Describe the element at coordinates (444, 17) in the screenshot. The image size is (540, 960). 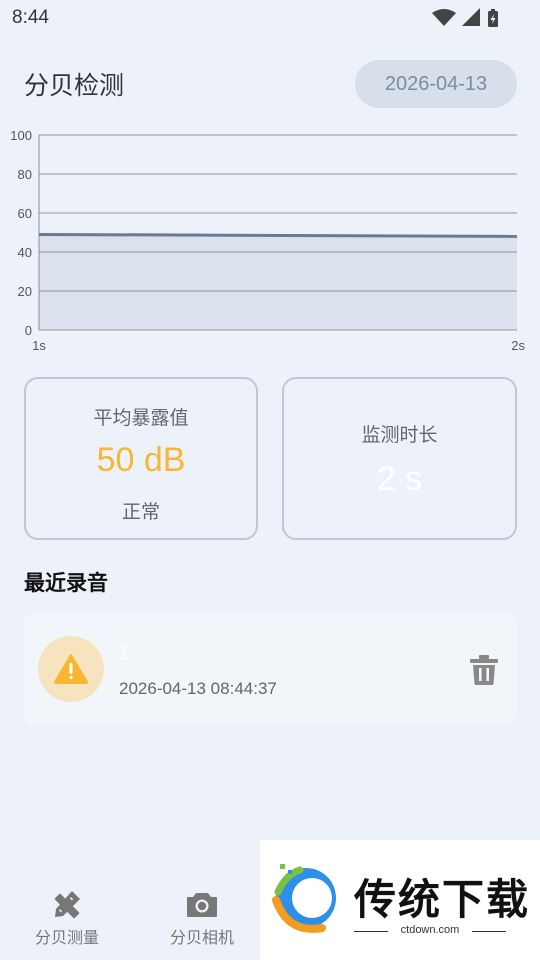
I see `wifi-icon` at that location.